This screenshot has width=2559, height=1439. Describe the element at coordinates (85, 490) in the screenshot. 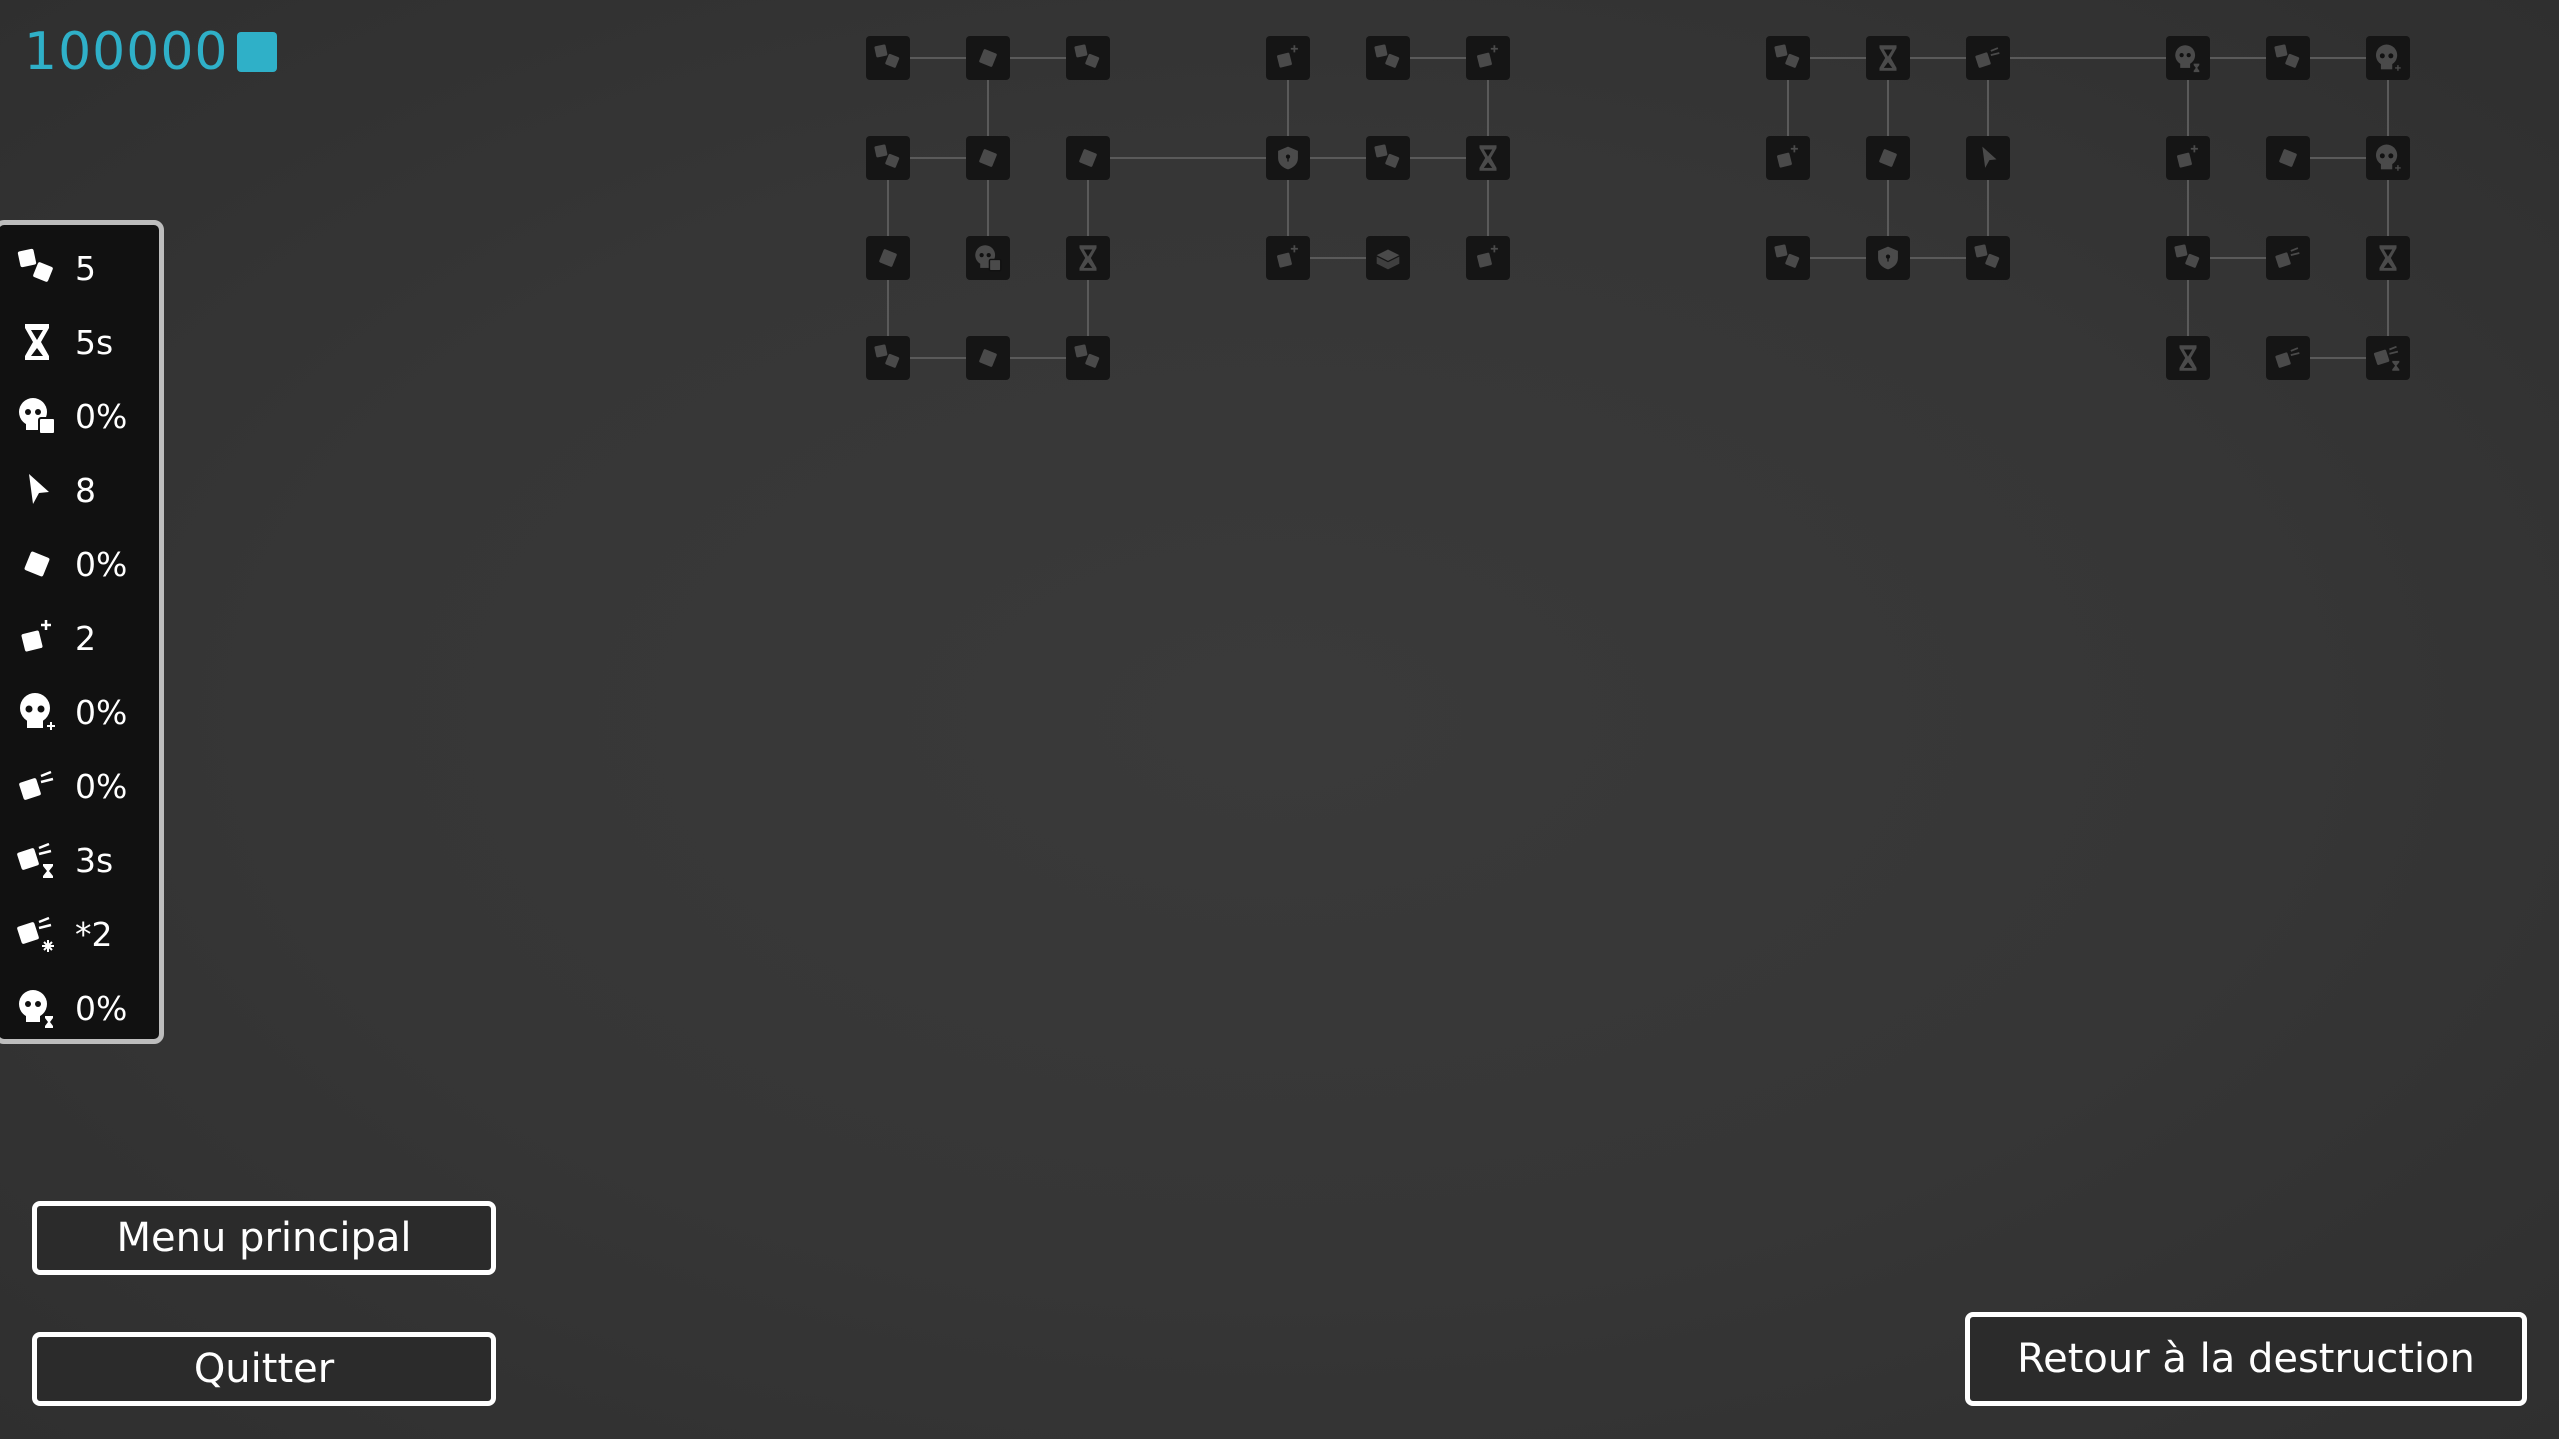

I see `stat-value: 8` at that location.